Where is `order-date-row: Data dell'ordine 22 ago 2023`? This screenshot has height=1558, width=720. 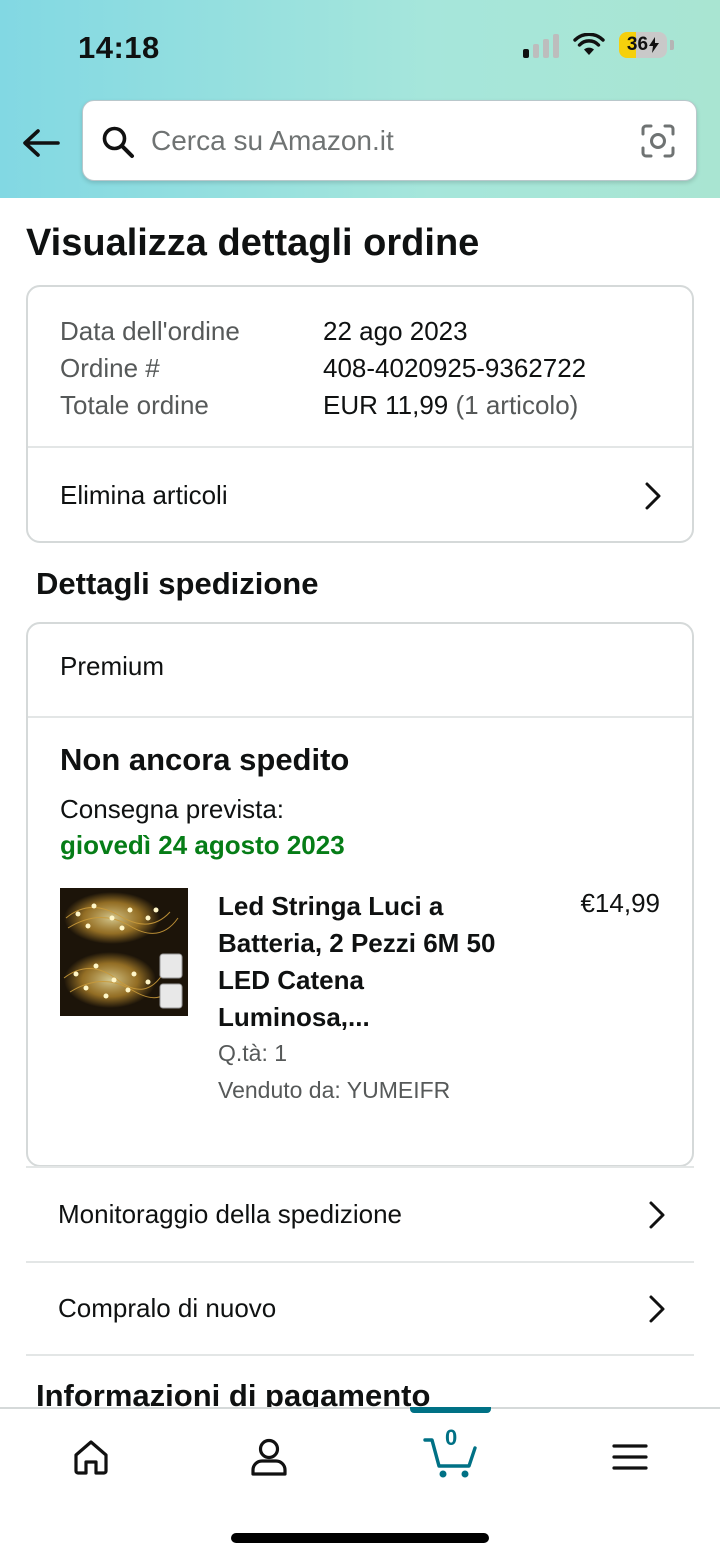
order-date-row: Data dell'ordine 22 ago 2023 is located at coordinates (323, 331).